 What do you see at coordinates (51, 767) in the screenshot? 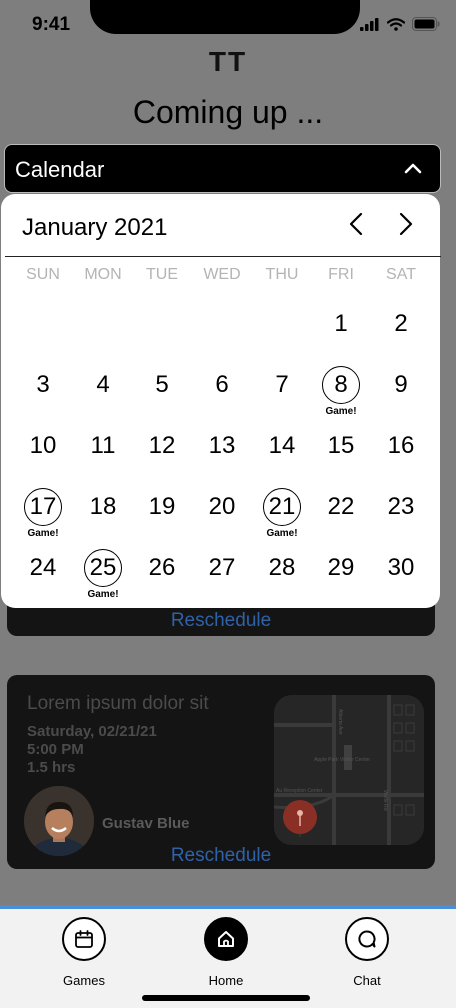
I see `event-duration: 1.5 hrs` at bounding box center [51, 767].